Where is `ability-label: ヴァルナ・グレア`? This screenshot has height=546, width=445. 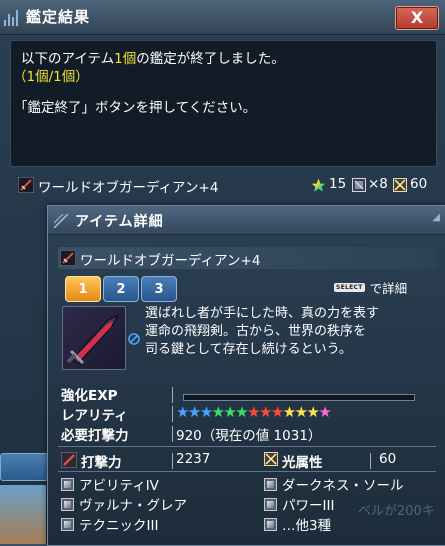 ability-label: ヴァルナ・グレア is located at coordinates (133, 506).